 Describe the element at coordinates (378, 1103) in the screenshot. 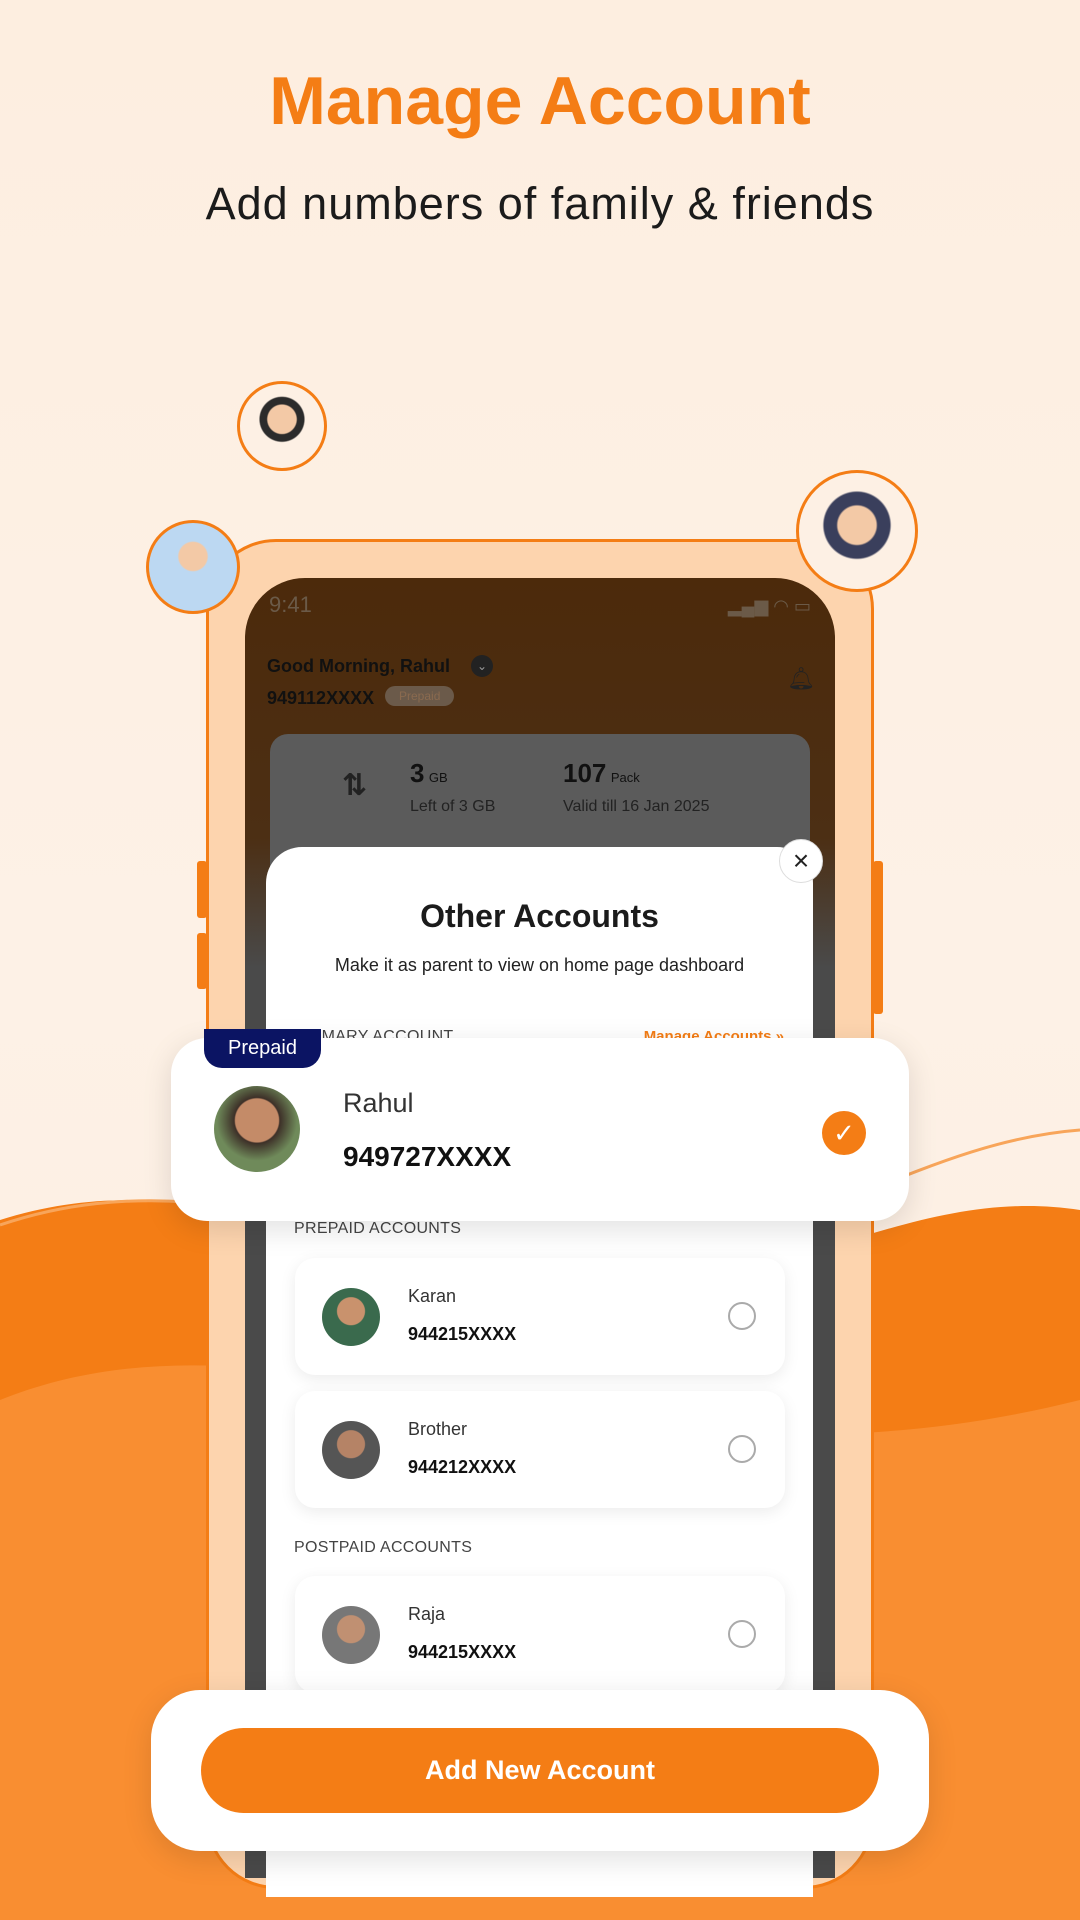

I see `account-name: Rahul` at that location.